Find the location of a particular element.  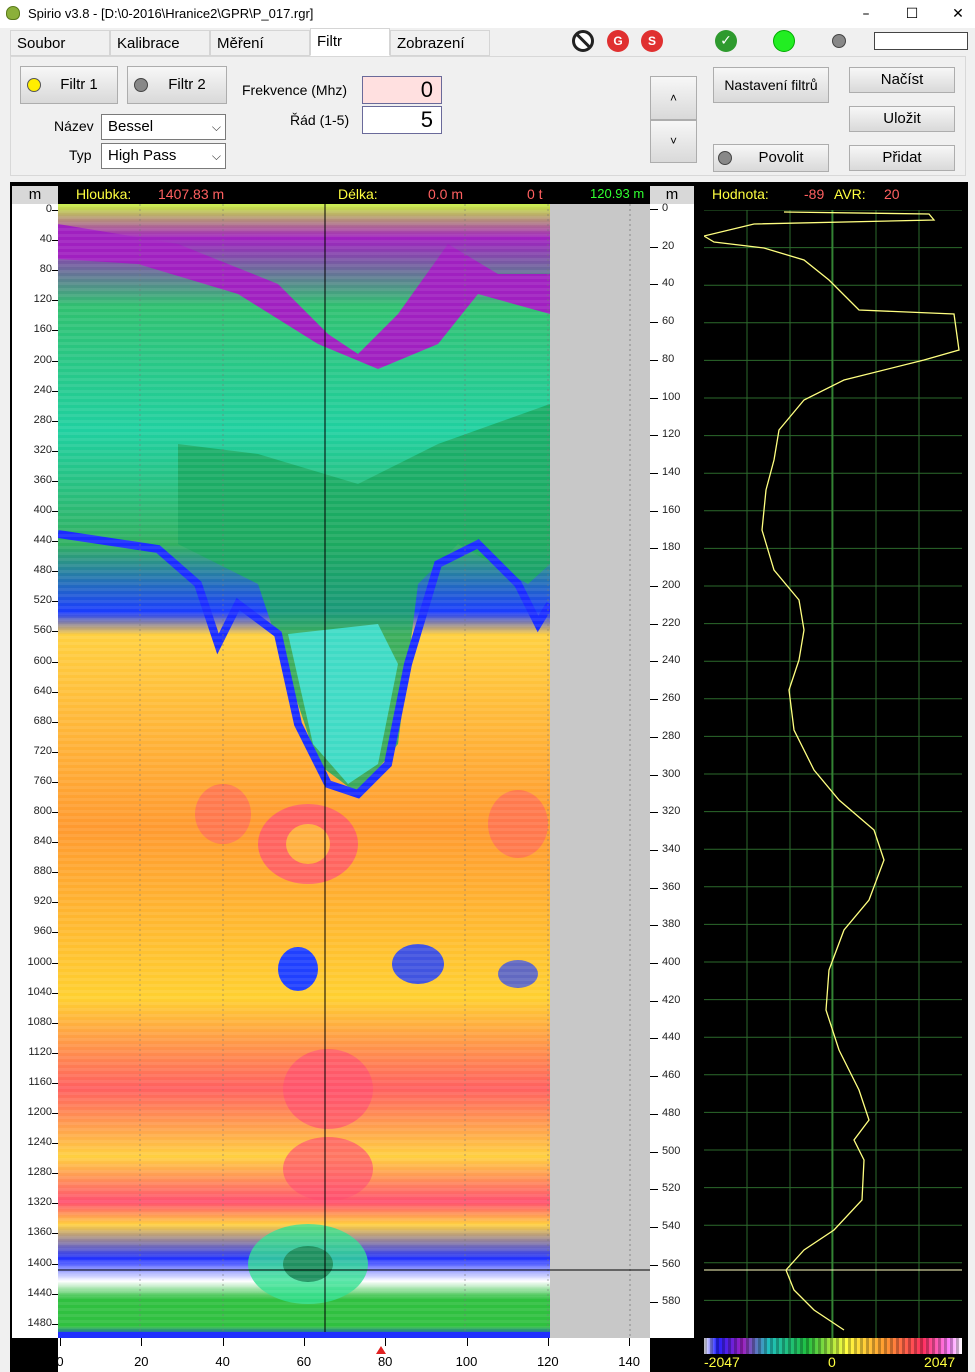

depth-tick-left: 160 is located at coordinates (42, 329).